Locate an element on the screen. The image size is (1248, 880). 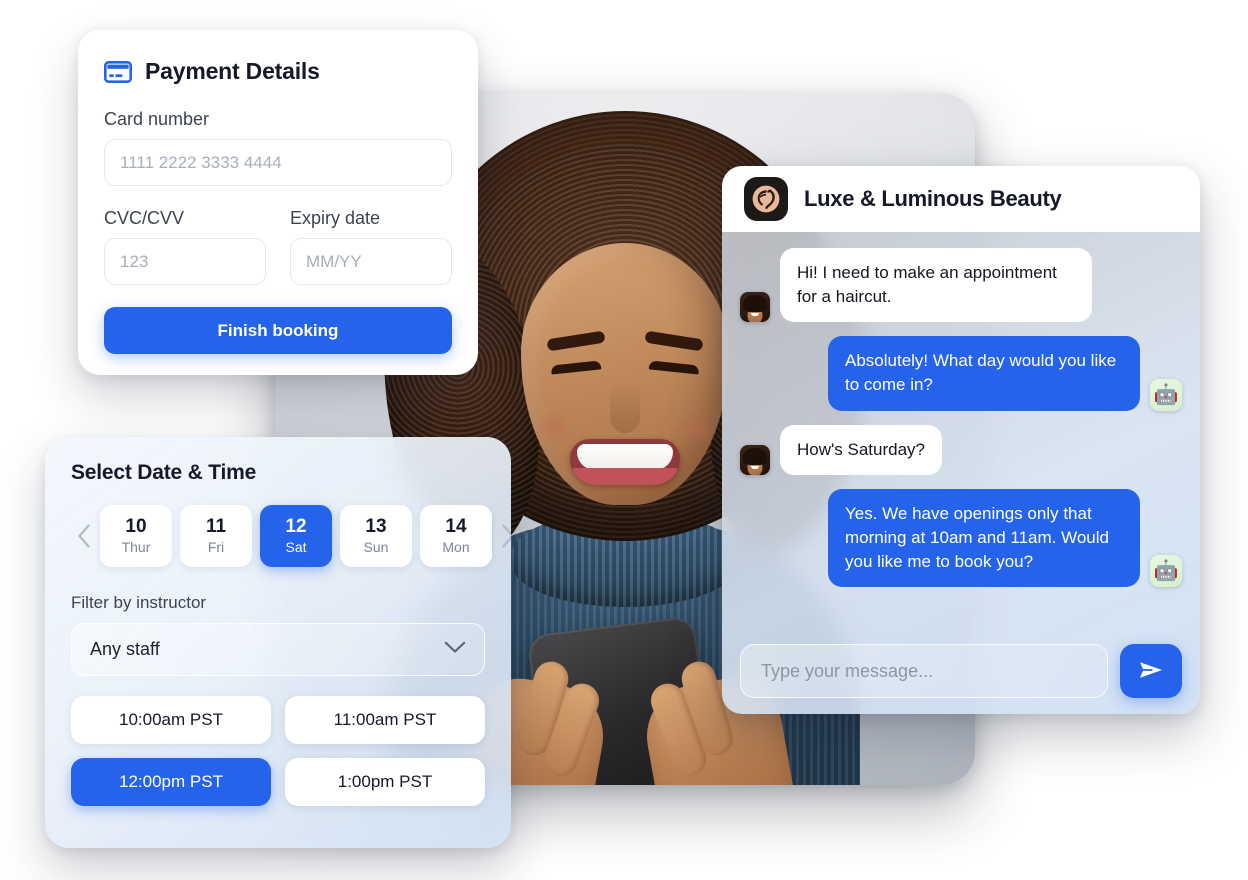
time-slot: 10:00am PST is located at coordinates (171, 720).